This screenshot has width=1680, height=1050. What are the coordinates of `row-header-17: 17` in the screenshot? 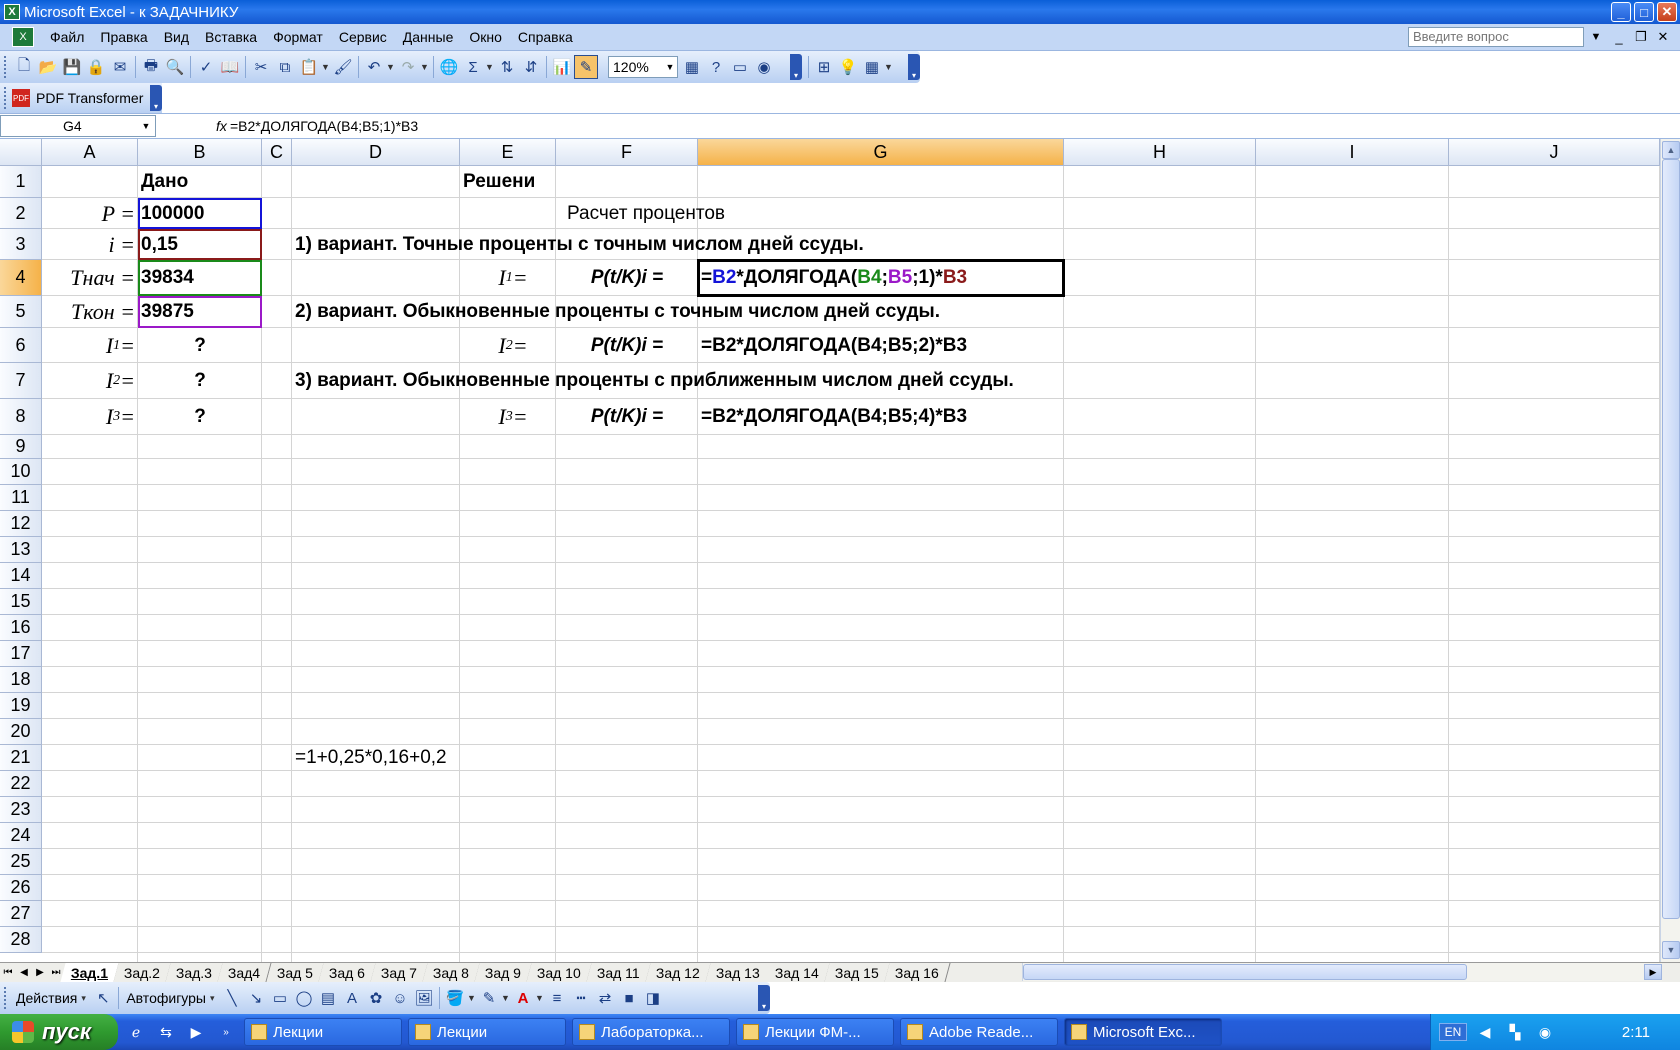 It's located at (21, 654).